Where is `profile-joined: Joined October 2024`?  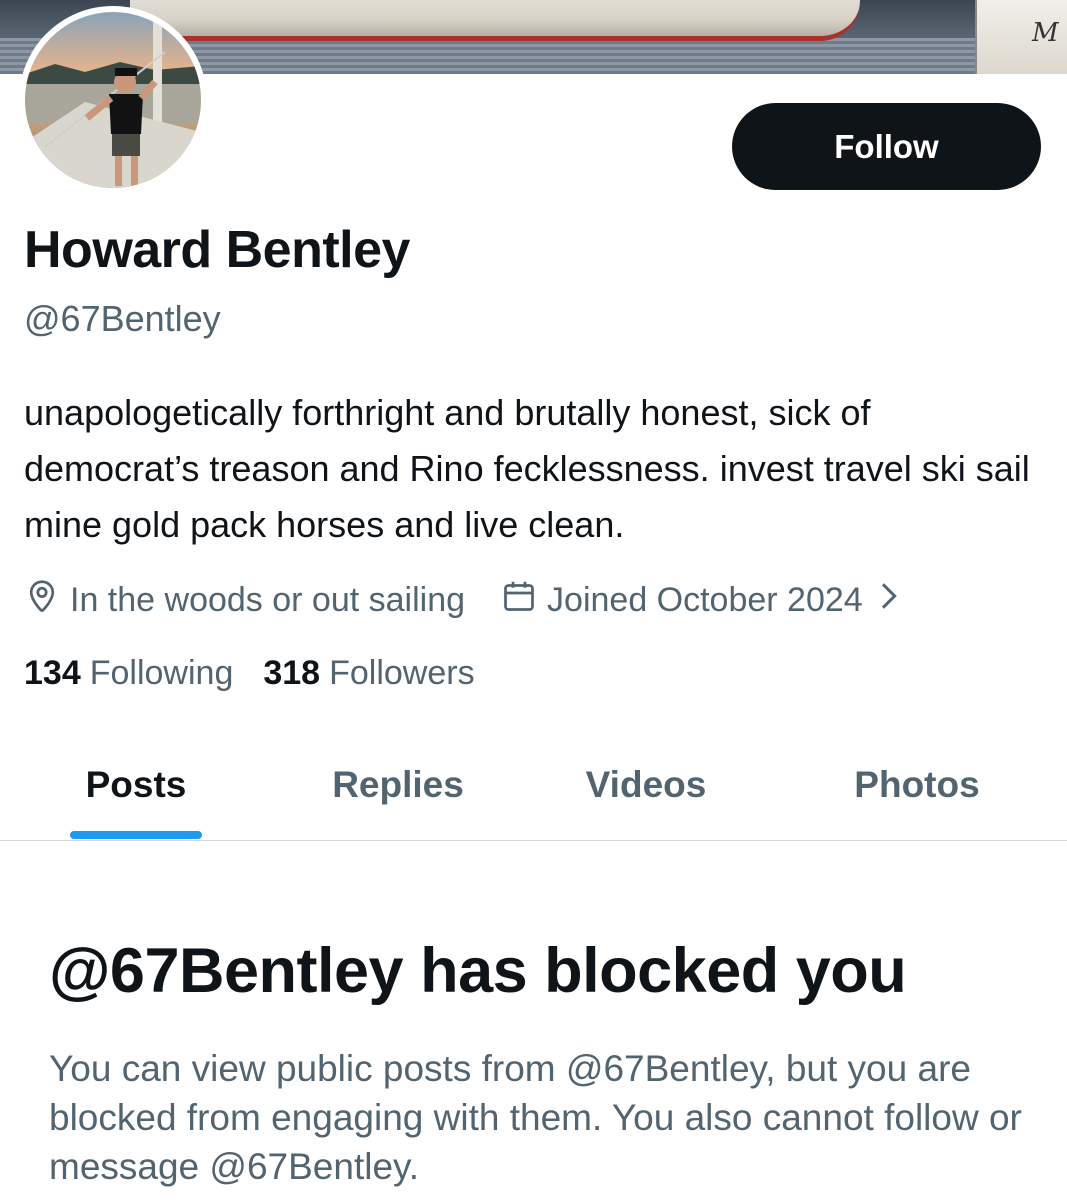 profile-joined: Joined October 2024 is located at coordinates (700, 600).